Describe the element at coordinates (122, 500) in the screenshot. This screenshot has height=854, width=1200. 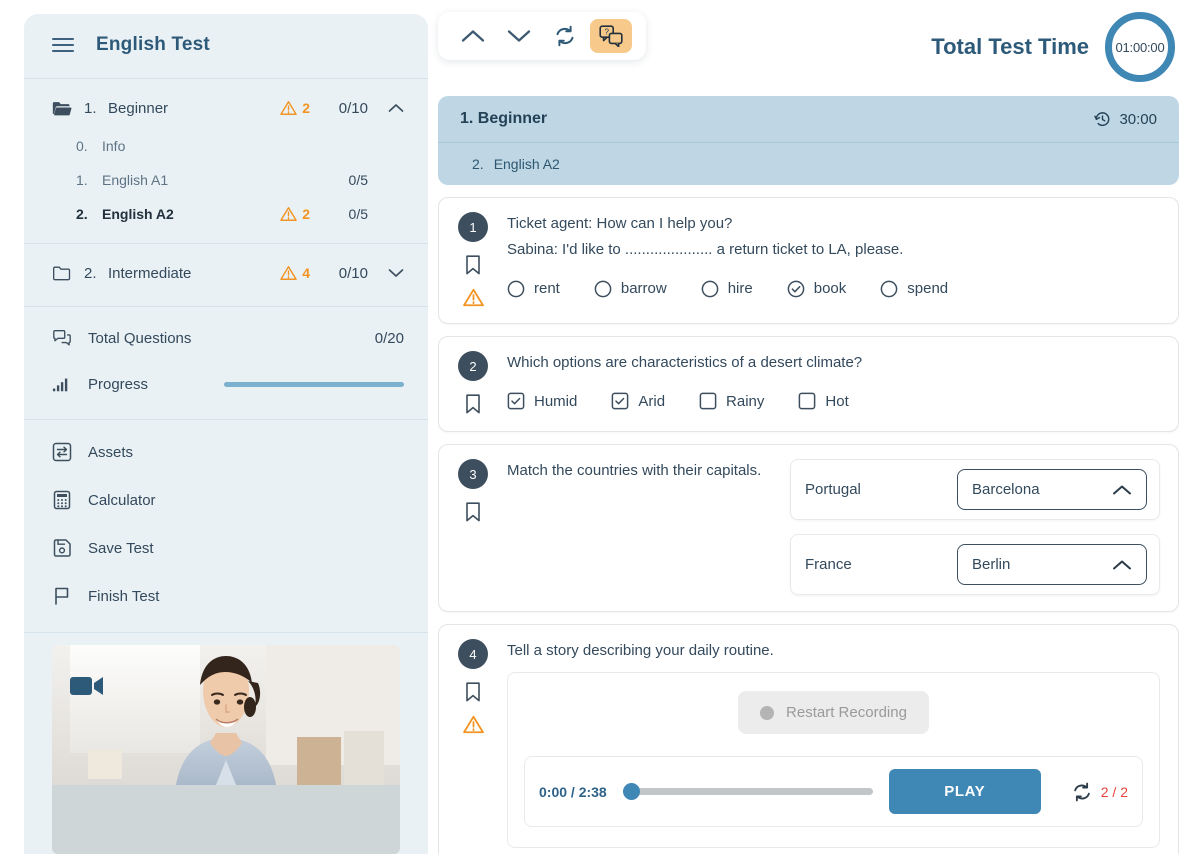
I see `sidebar-item-label: Calculator` at that location.